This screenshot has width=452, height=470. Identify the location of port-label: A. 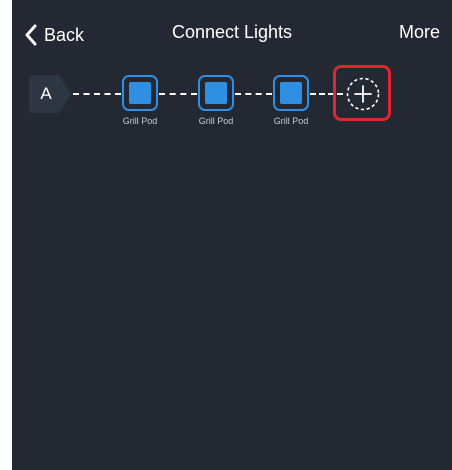
(46, 93).